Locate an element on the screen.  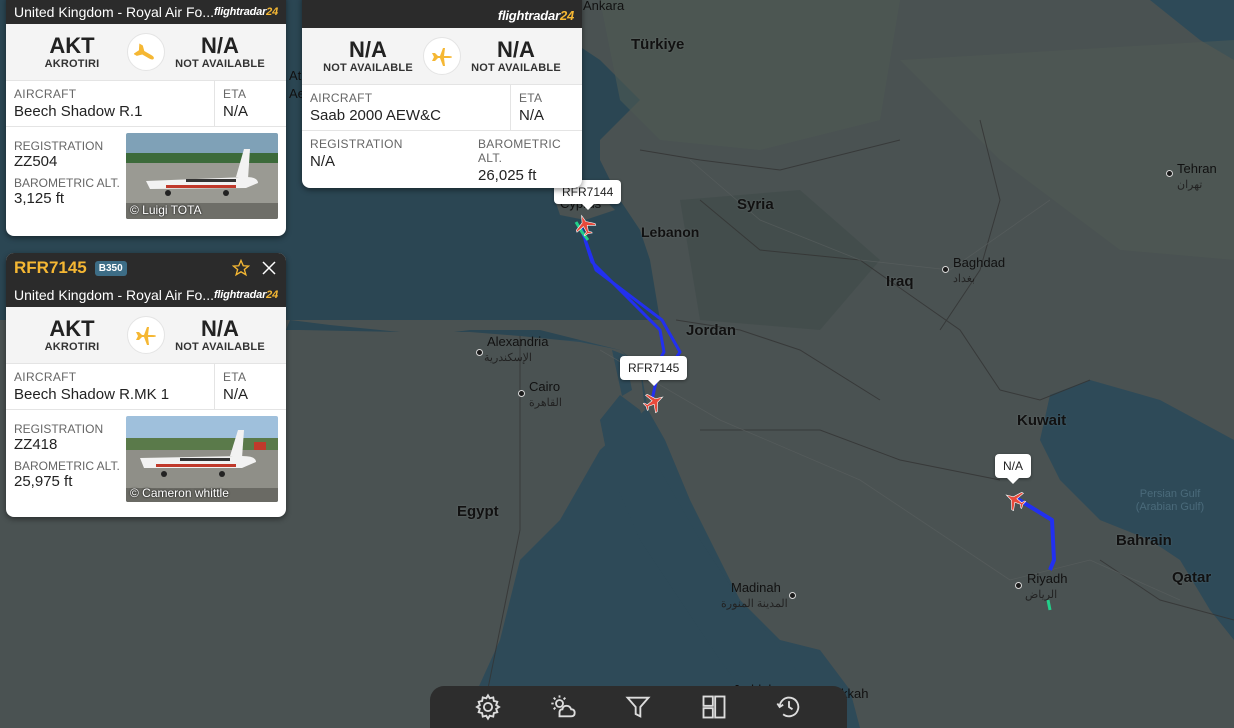
altitude-field: BAROMETRIC ALT. 26,025 ft is located at coordinates (526, 159).